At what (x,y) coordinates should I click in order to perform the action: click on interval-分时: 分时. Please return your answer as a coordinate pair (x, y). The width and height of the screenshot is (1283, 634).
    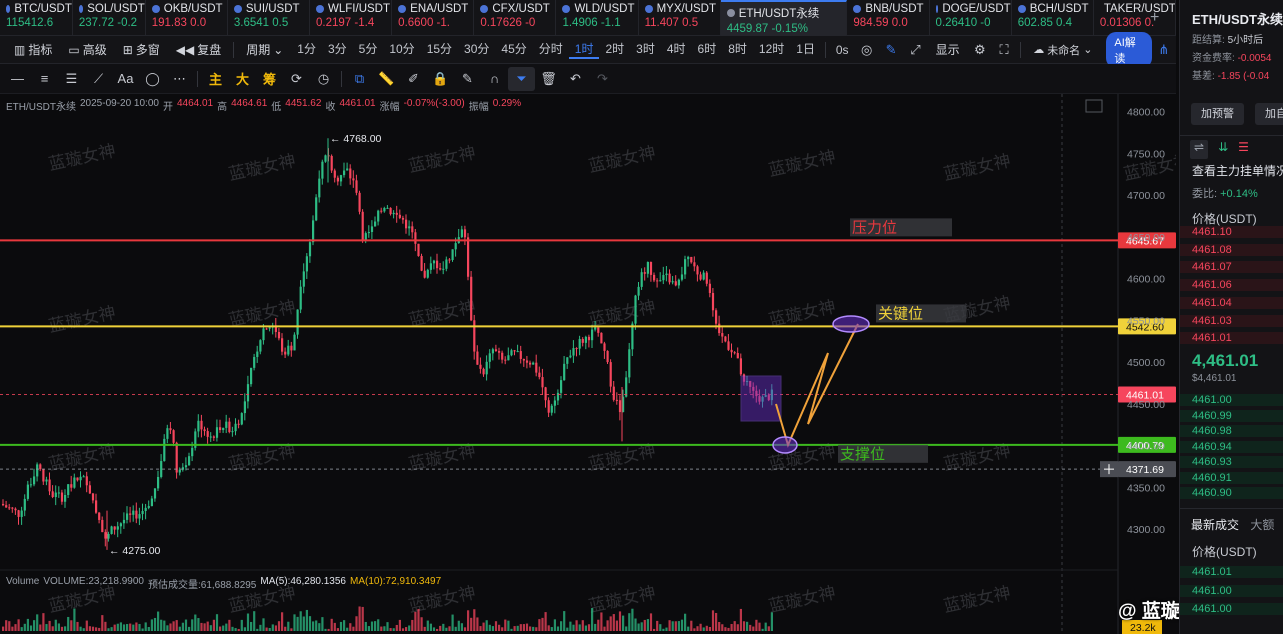
    Looking at the image, I should click on (551, 49).